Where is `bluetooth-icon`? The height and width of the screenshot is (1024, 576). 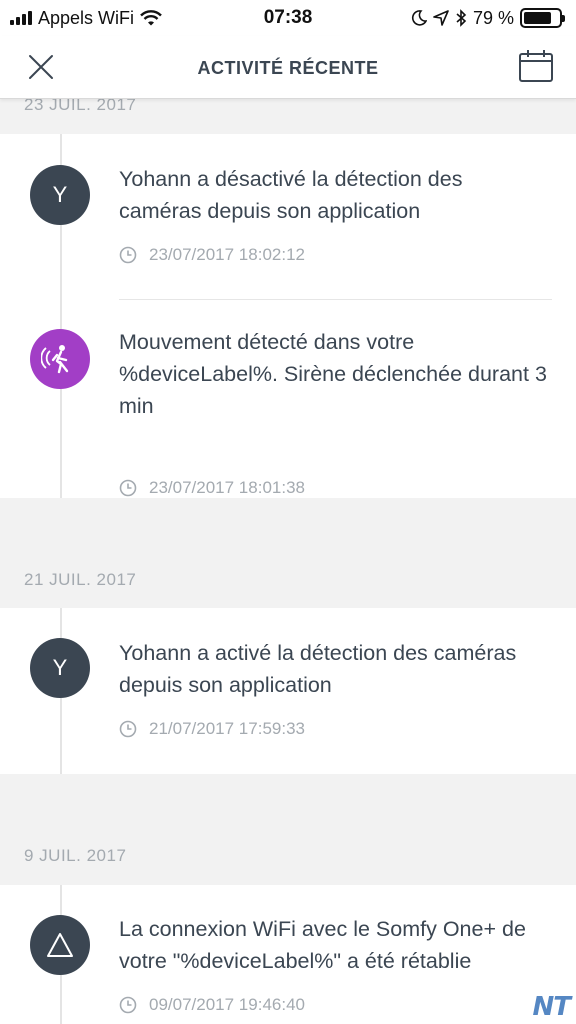 bluetooth-icon is located at coordinates (461, 18).